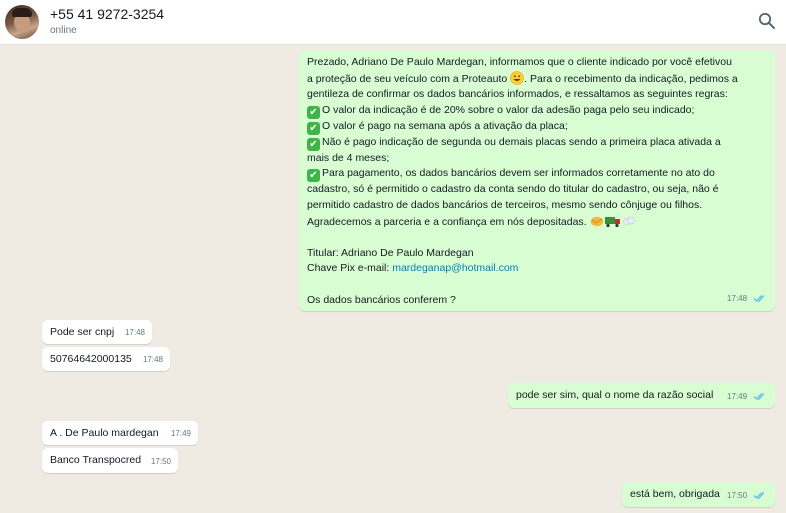 This screenshot has width=786, height=513. I want to click on message-text: Os dados bancários conferem ?, so click(381, 299).